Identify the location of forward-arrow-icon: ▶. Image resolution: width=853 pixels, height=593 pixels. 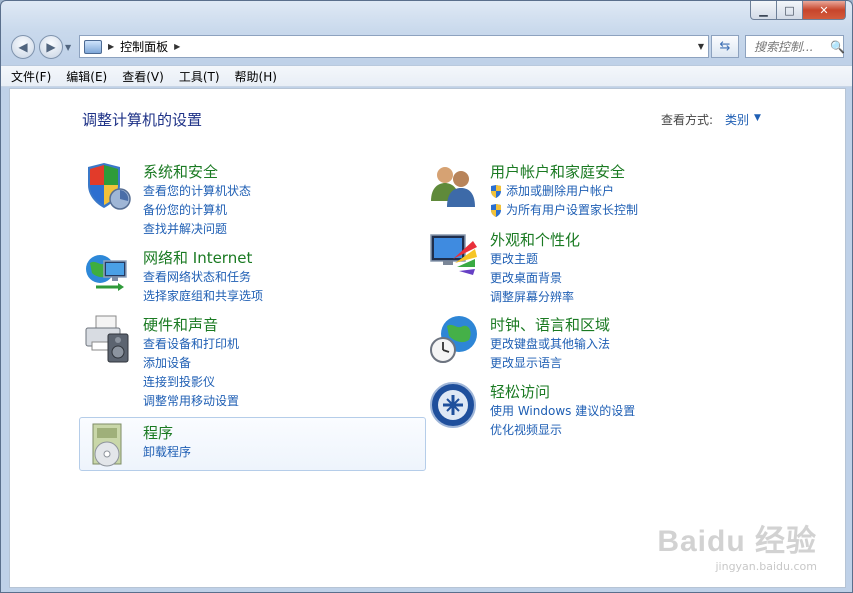
(51, 47).